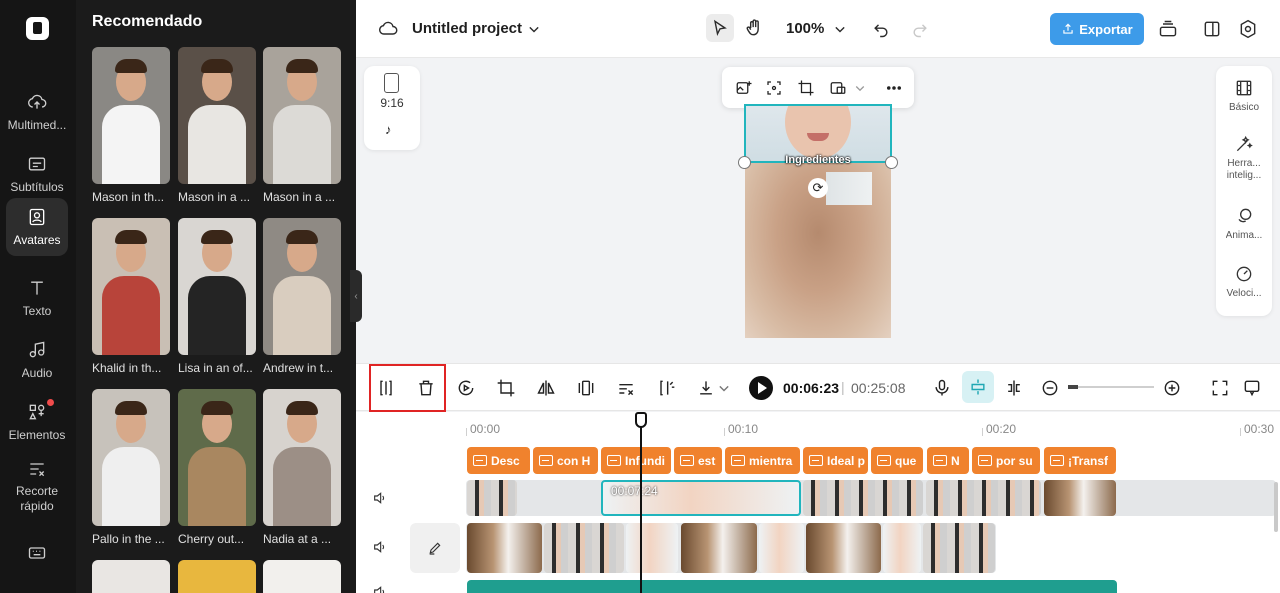  I want to click on microphone-icon, so click(942, 388).